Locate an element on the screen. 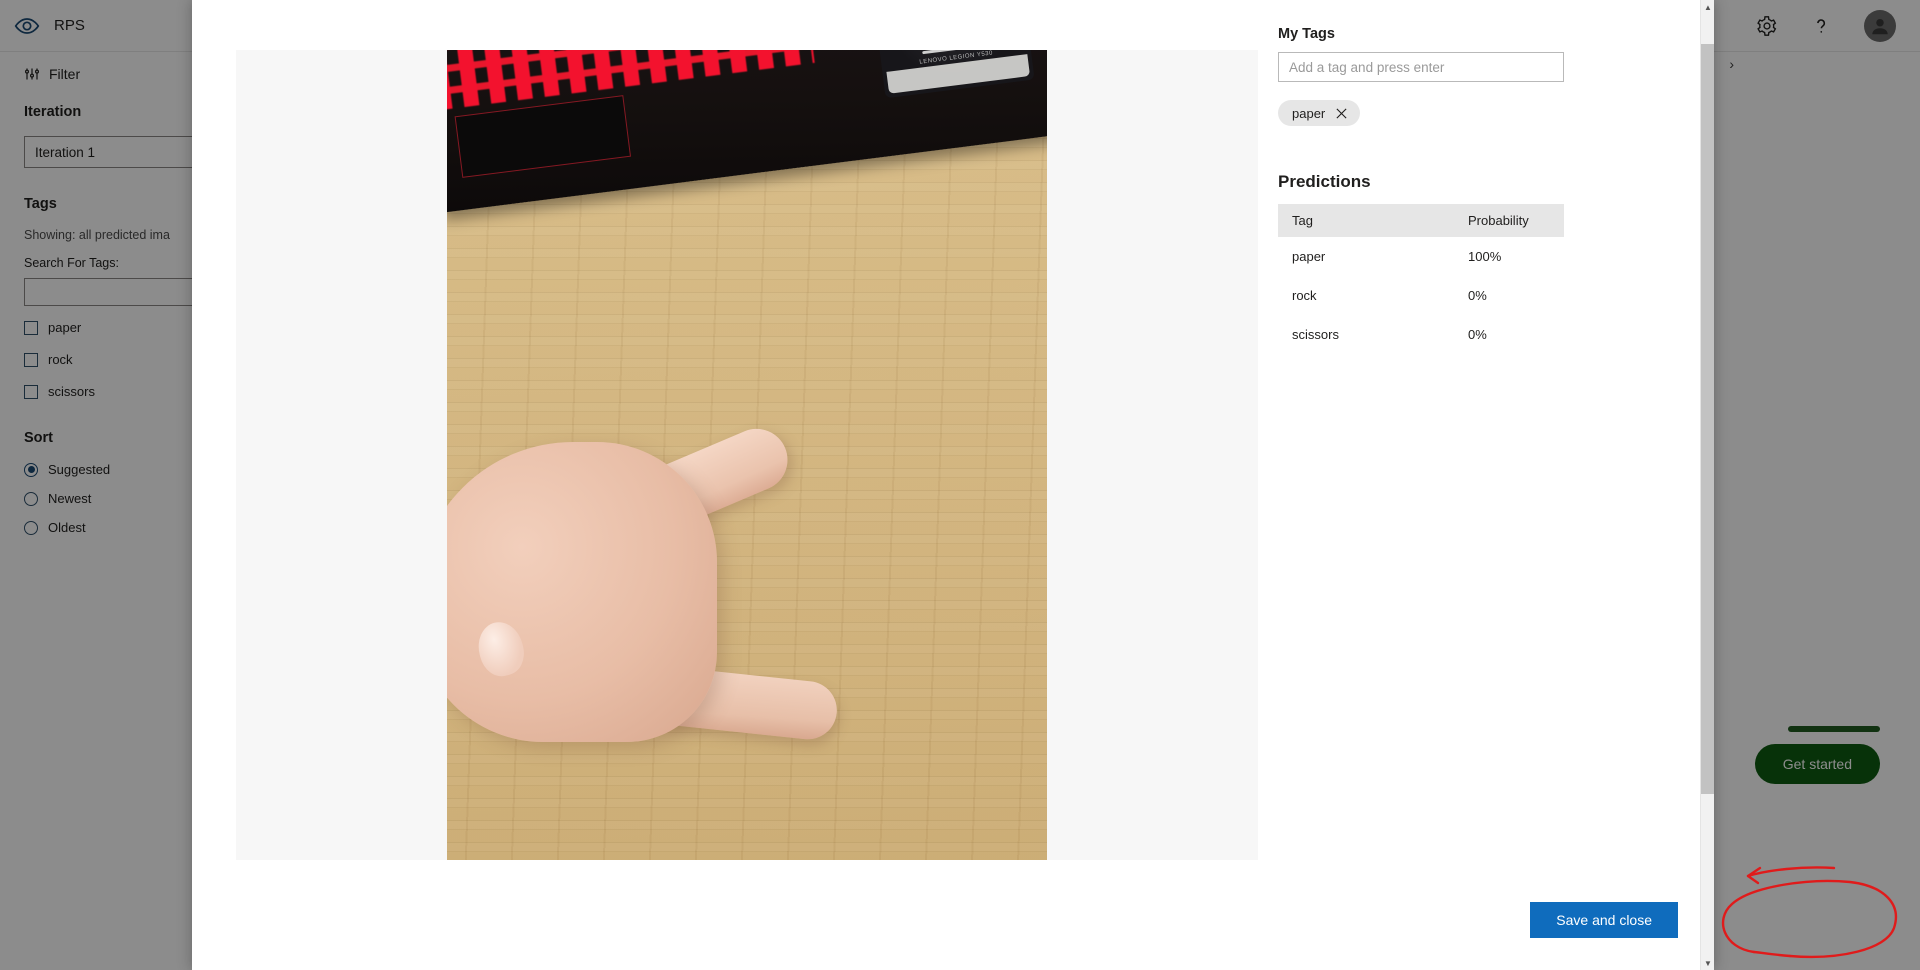 The height and width of the screenshot is (970, 1920). palm is located at coordinates (582, 592).